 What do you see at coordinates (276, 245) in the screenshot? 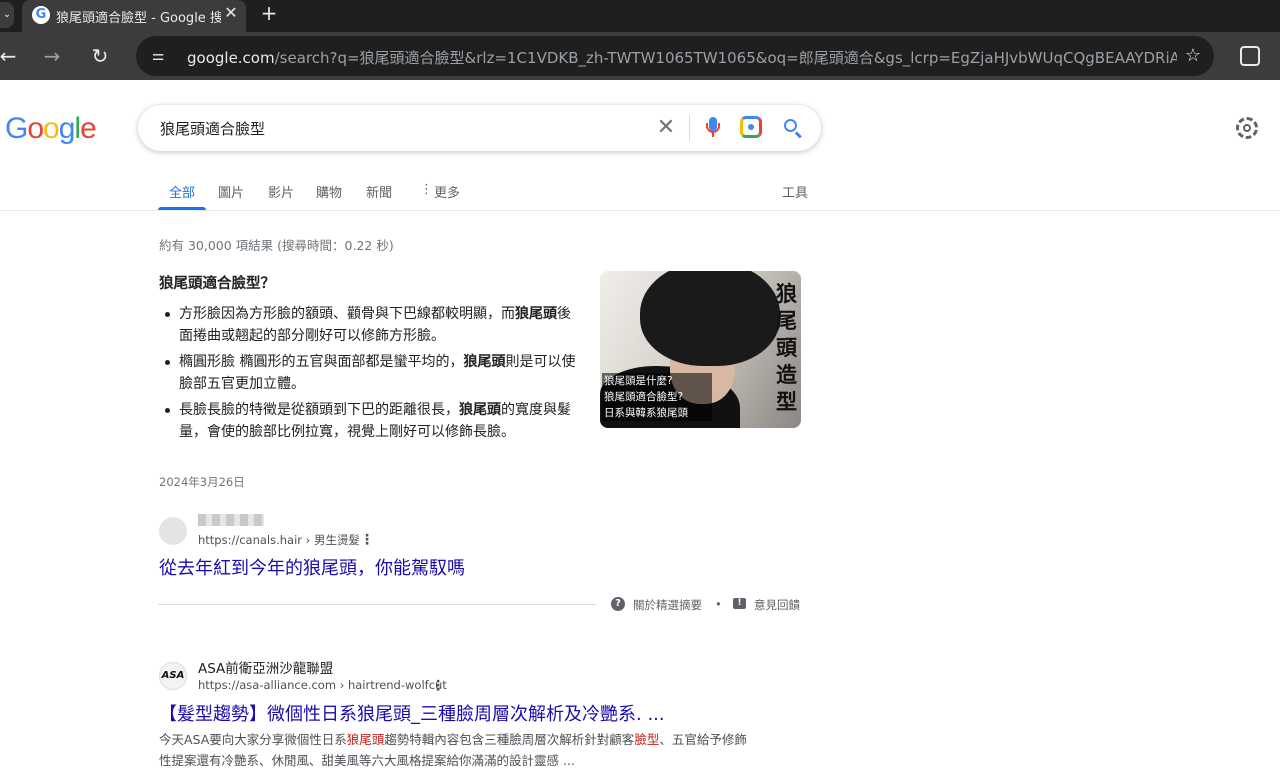
I see `result-stats: 約有 30,000 項結果 (搜尋時間：0.22 秒)` at bounding box center [276, 245].